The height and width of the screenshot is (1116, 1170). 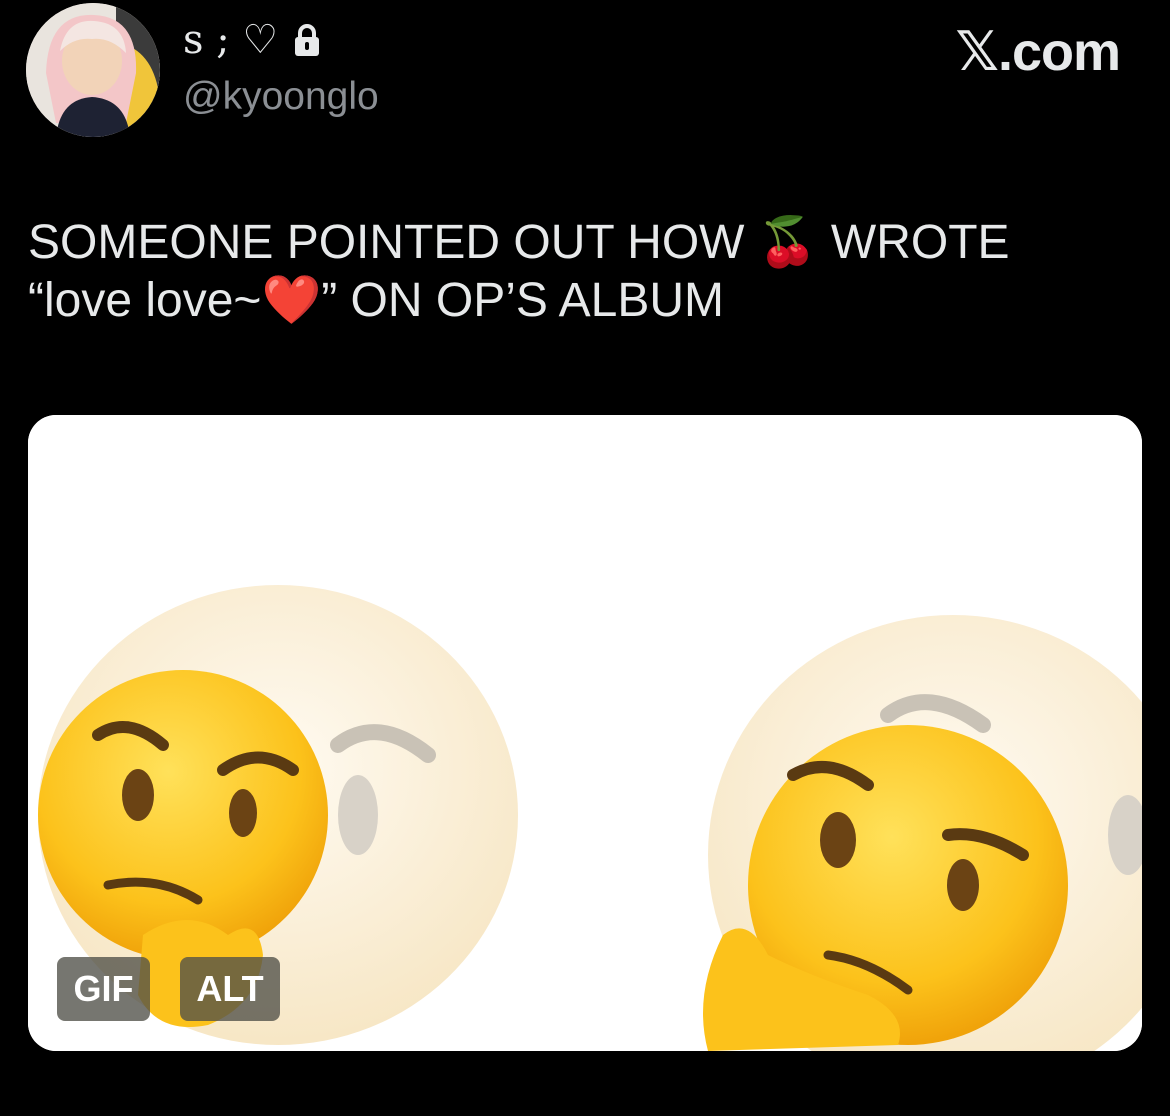 What do you see at coordinates (376, 300) in the screenshot?
I see `tweet-text-line-2: “love love~❤️” ON OP’S ALBUM` at bounding box center [376, 300].